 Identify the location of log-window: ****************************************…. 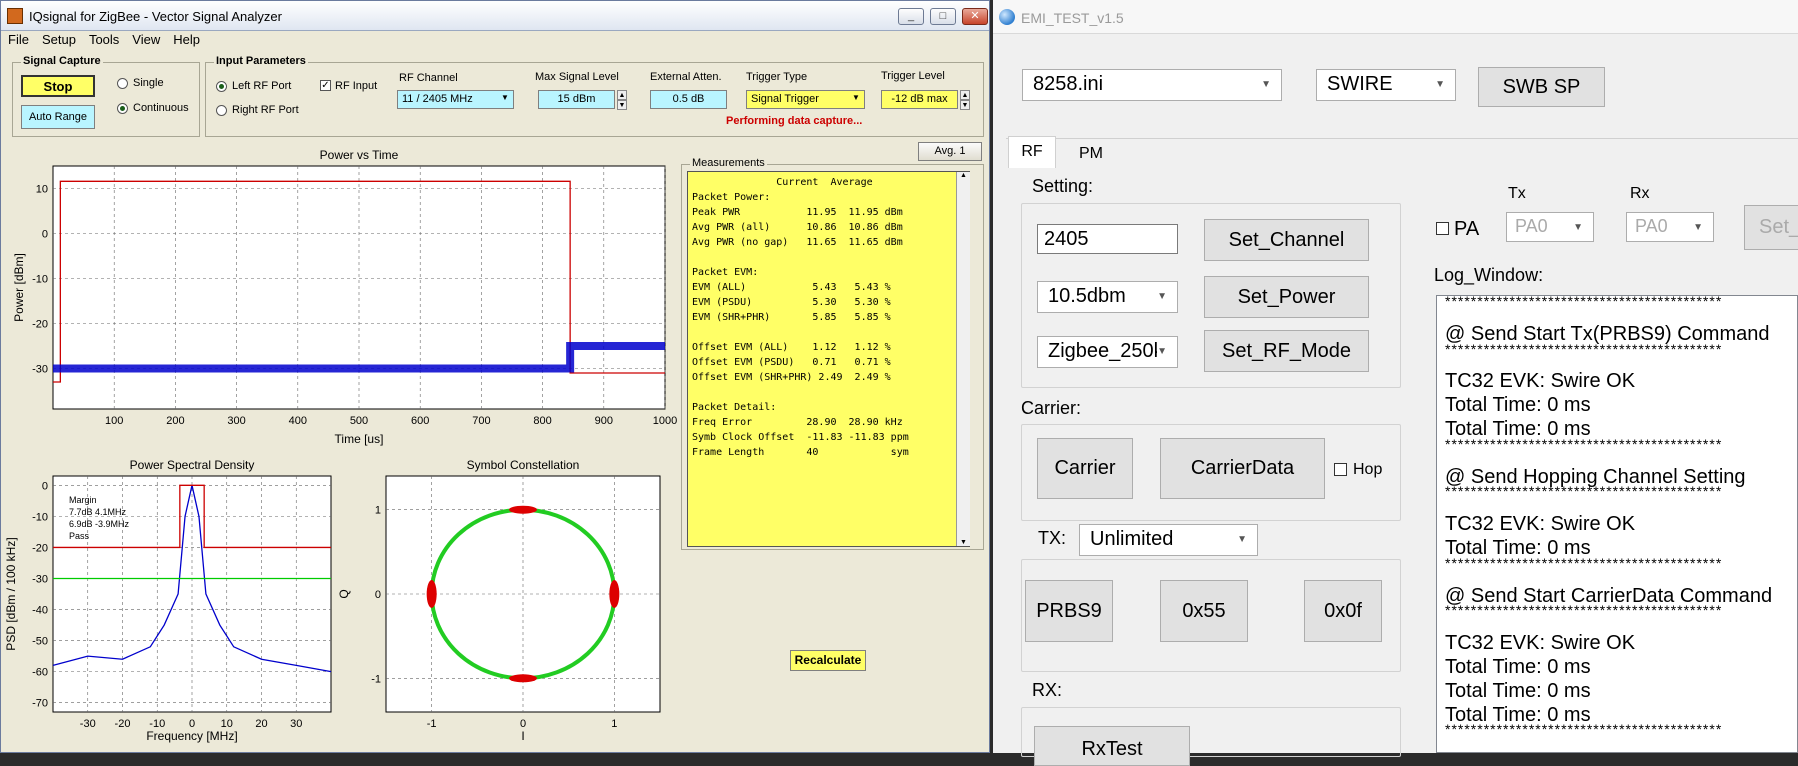
(1617, 524).